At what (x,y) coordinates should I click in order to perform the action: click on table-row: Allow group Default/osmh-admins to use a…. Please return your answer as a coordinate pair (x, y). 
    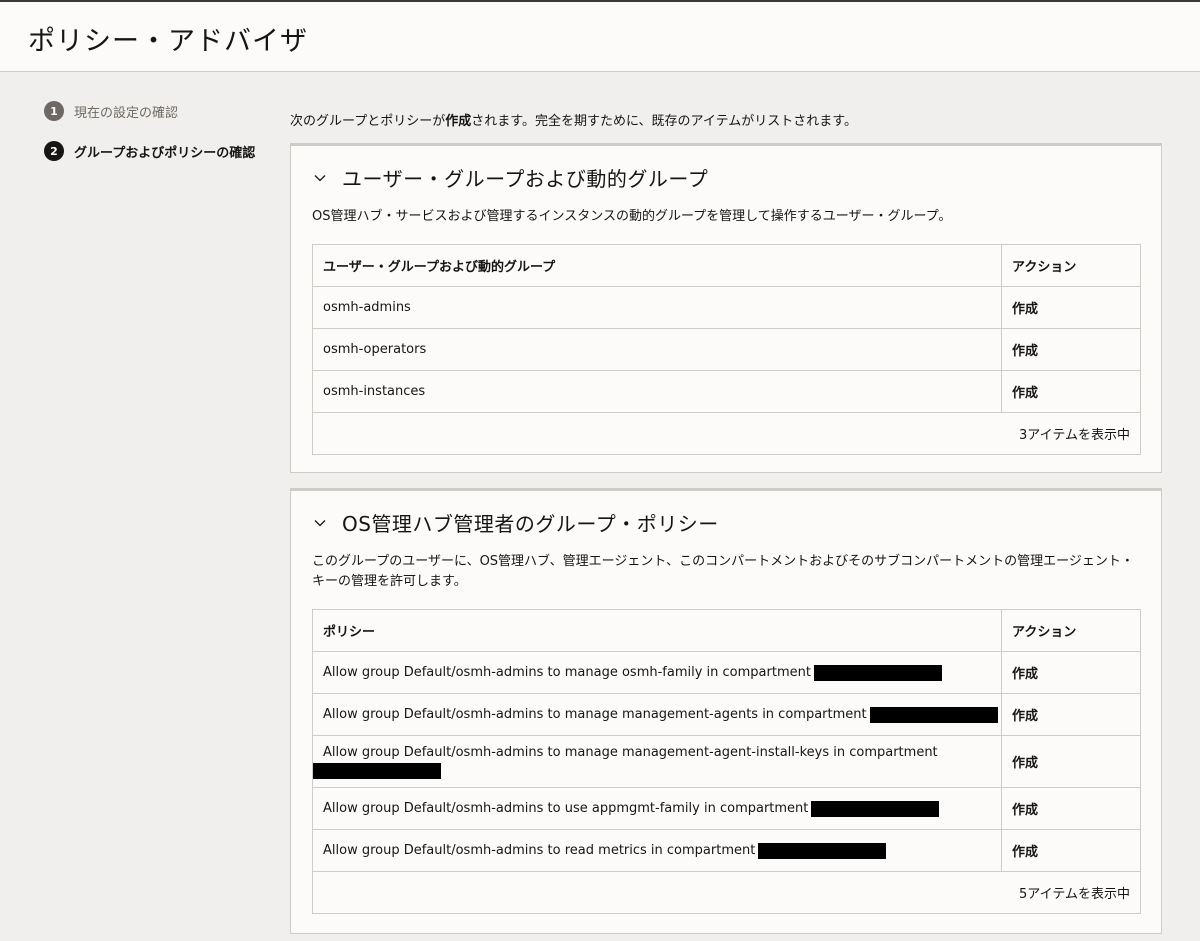
    Looking at the image, I should click on (726, 809).